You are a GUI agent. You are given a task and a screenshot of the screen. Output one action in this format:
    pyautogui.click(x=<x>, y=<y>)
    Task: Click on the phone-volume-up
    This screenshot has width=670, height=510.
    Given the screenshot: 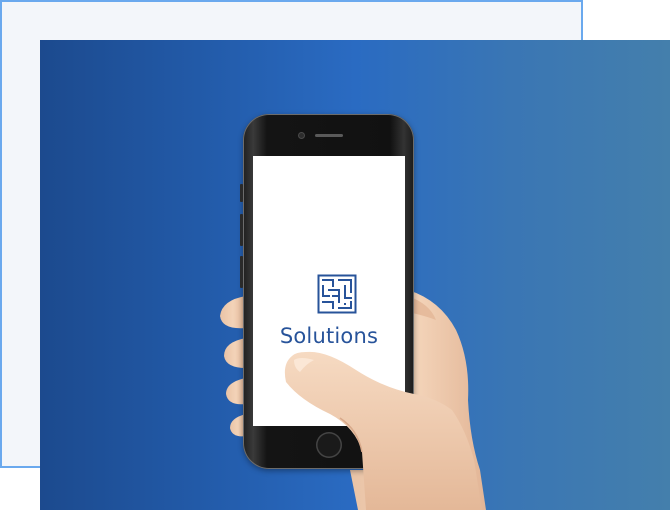 What is the action you would take?
    pyautogui.click(x=241, y=230)
    